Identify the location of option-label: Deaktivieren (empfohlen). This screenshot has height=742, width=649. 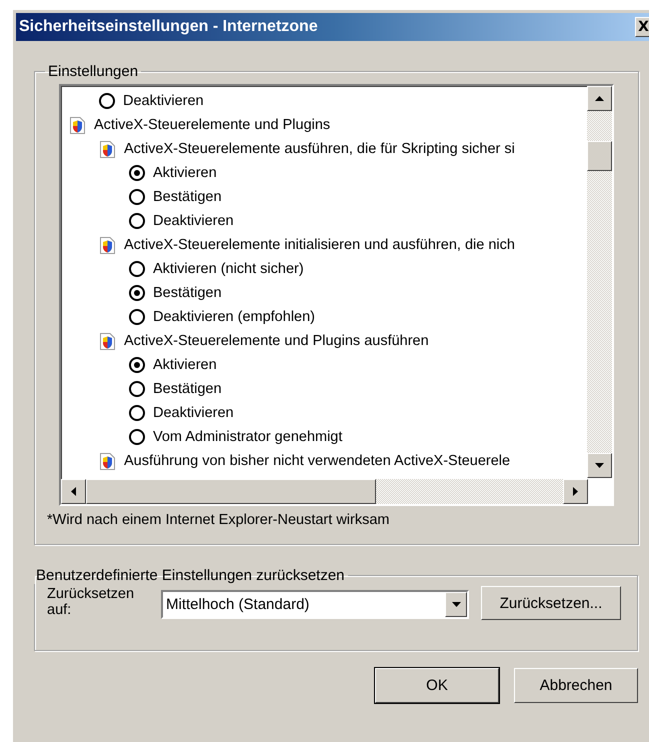
(234, 317).